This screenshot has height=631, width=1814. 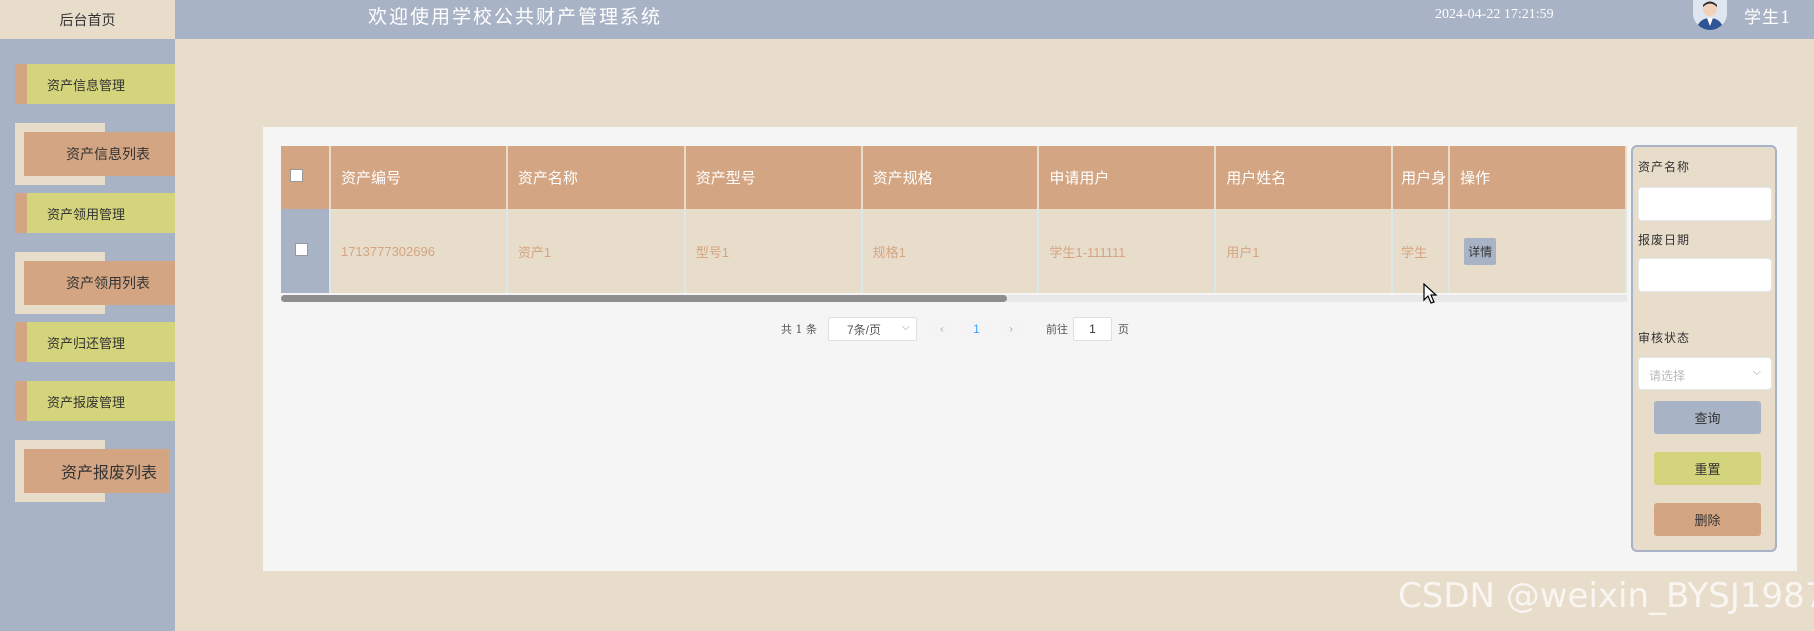 I want to click on sidebar-item-asset-info-list: 资产信息列表, so click(x=99, y=154).